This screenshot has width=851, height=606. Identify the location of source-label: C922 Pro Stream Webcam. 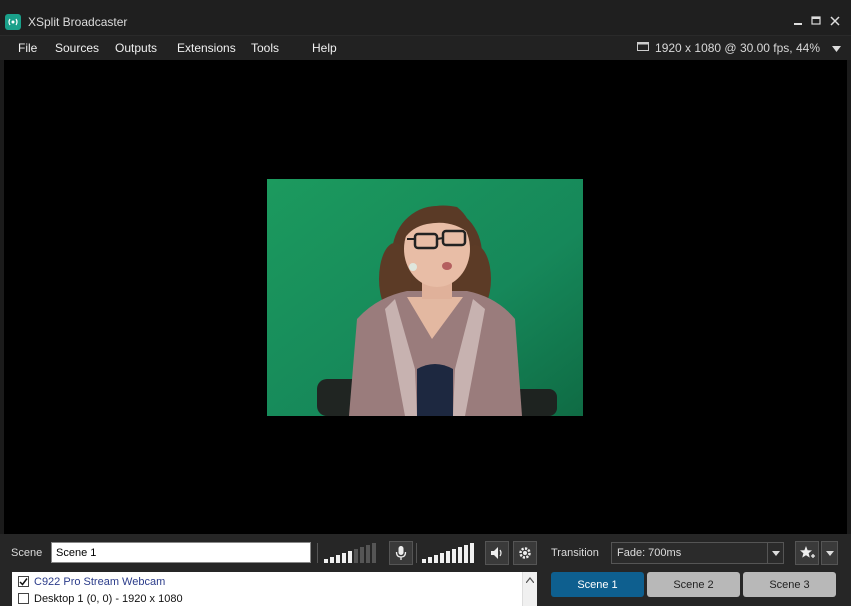
(100, 581).